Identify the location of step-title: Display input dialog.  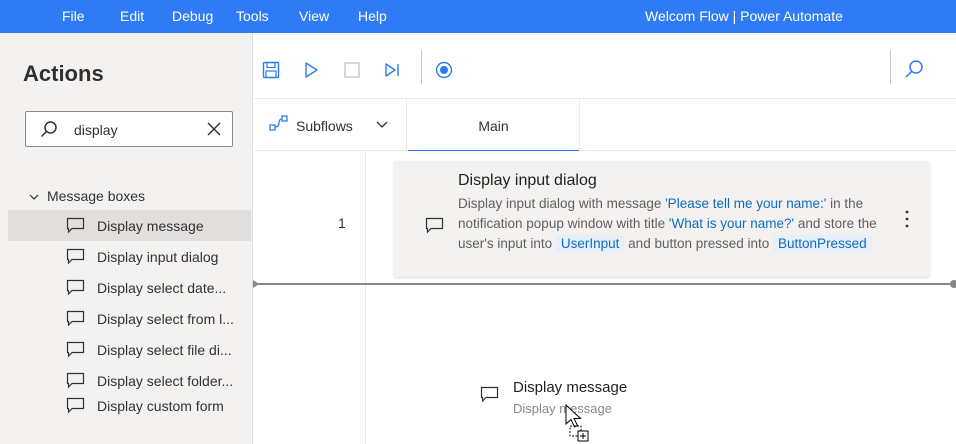
(527, 180).